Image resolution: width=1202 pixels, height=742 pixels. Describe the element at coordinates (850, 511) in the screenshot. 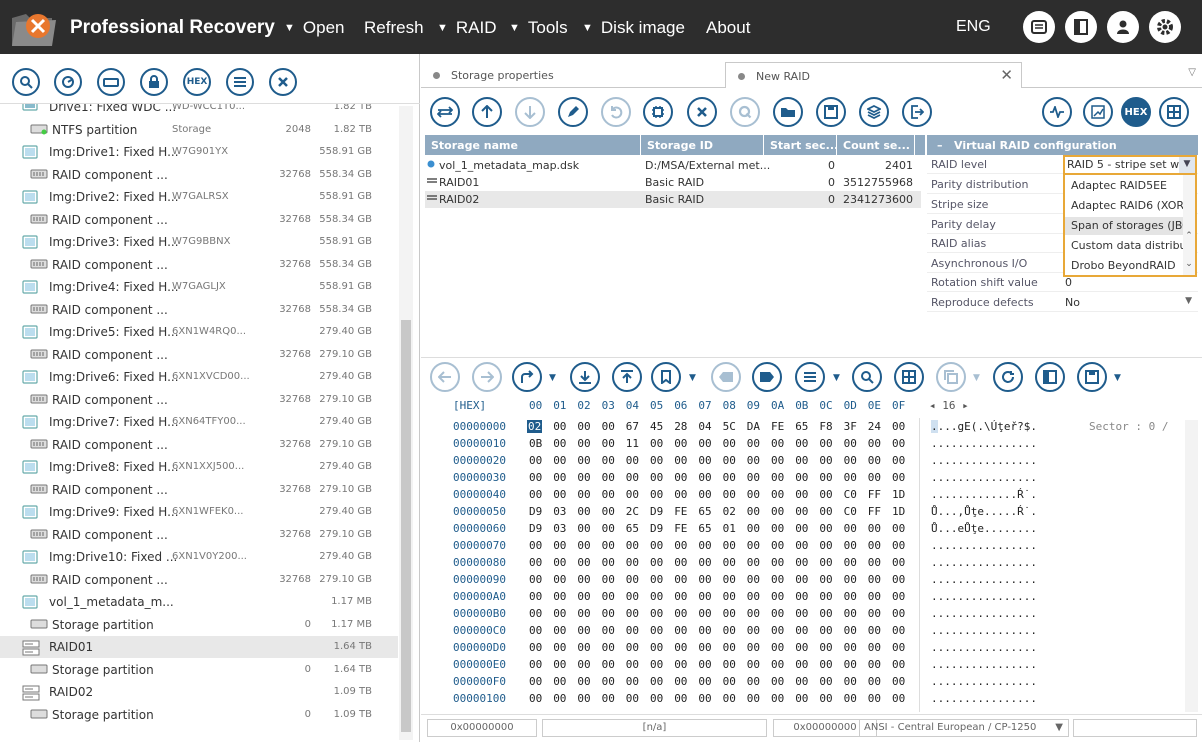

I see `hex-byte: C0` at that location.